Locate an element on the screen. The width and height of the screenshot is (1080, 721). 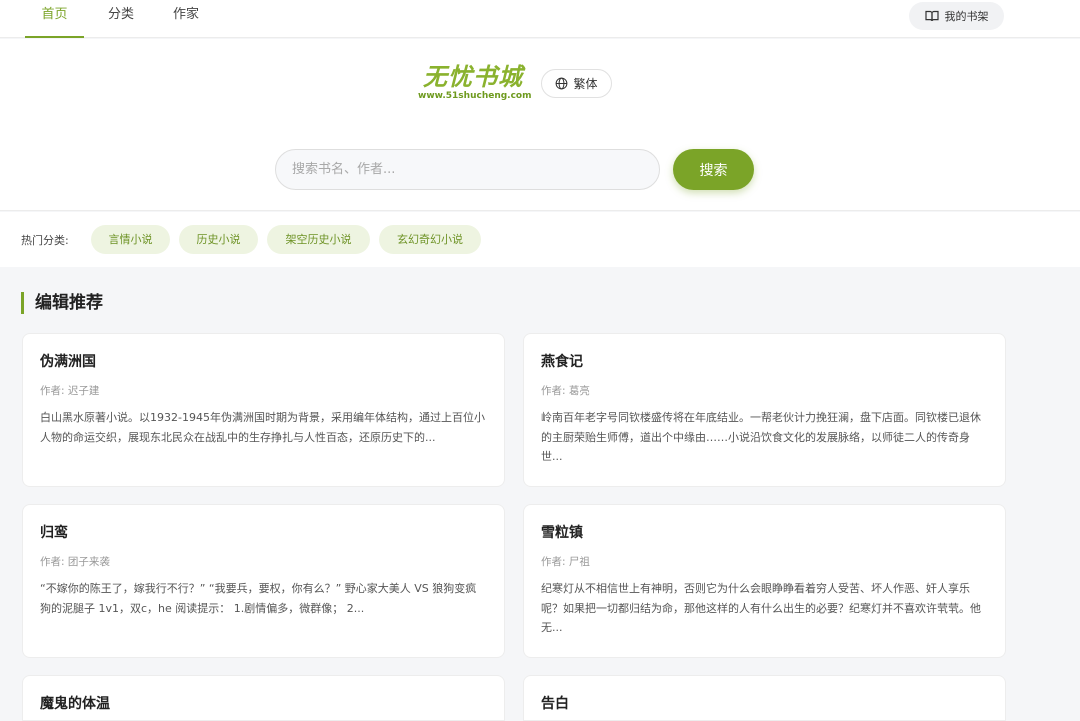
book-title: 燕食记 is located at coordinates (764, 362).